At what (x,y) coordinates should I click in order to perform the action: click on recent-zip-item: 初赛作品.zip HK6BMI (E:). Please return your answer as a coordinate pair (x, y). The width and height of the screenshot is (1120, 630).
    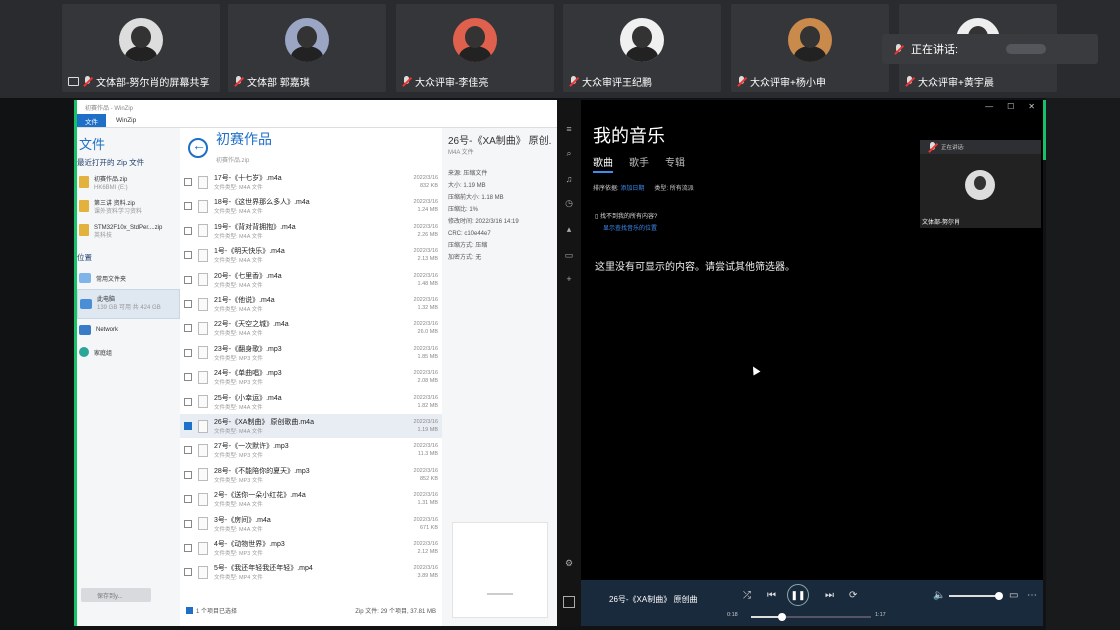
    Looking at the image, I should click on (128, 184).